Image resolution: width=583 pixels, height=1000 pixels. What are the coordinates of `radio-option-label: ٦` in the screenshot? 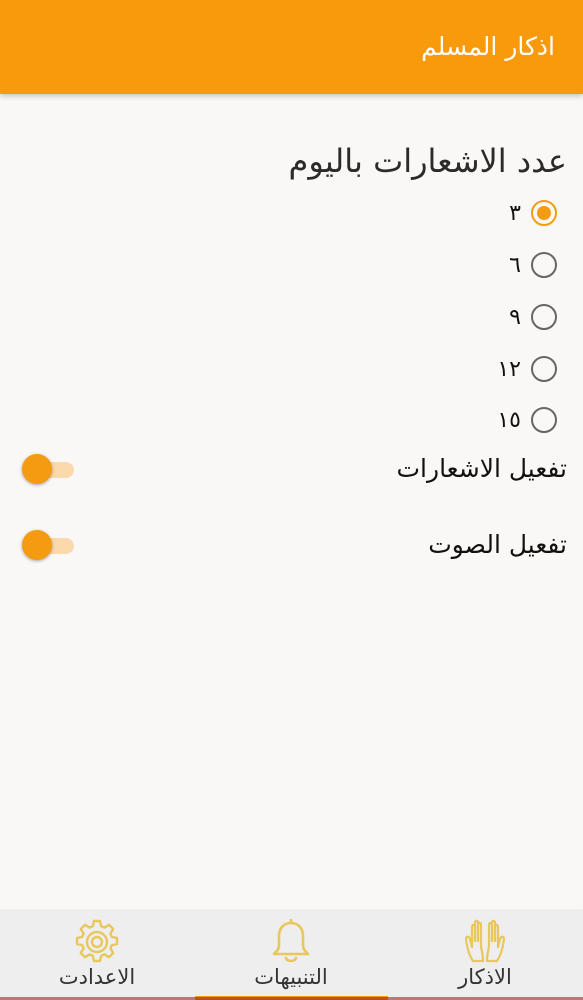 It's located at (515, 265).